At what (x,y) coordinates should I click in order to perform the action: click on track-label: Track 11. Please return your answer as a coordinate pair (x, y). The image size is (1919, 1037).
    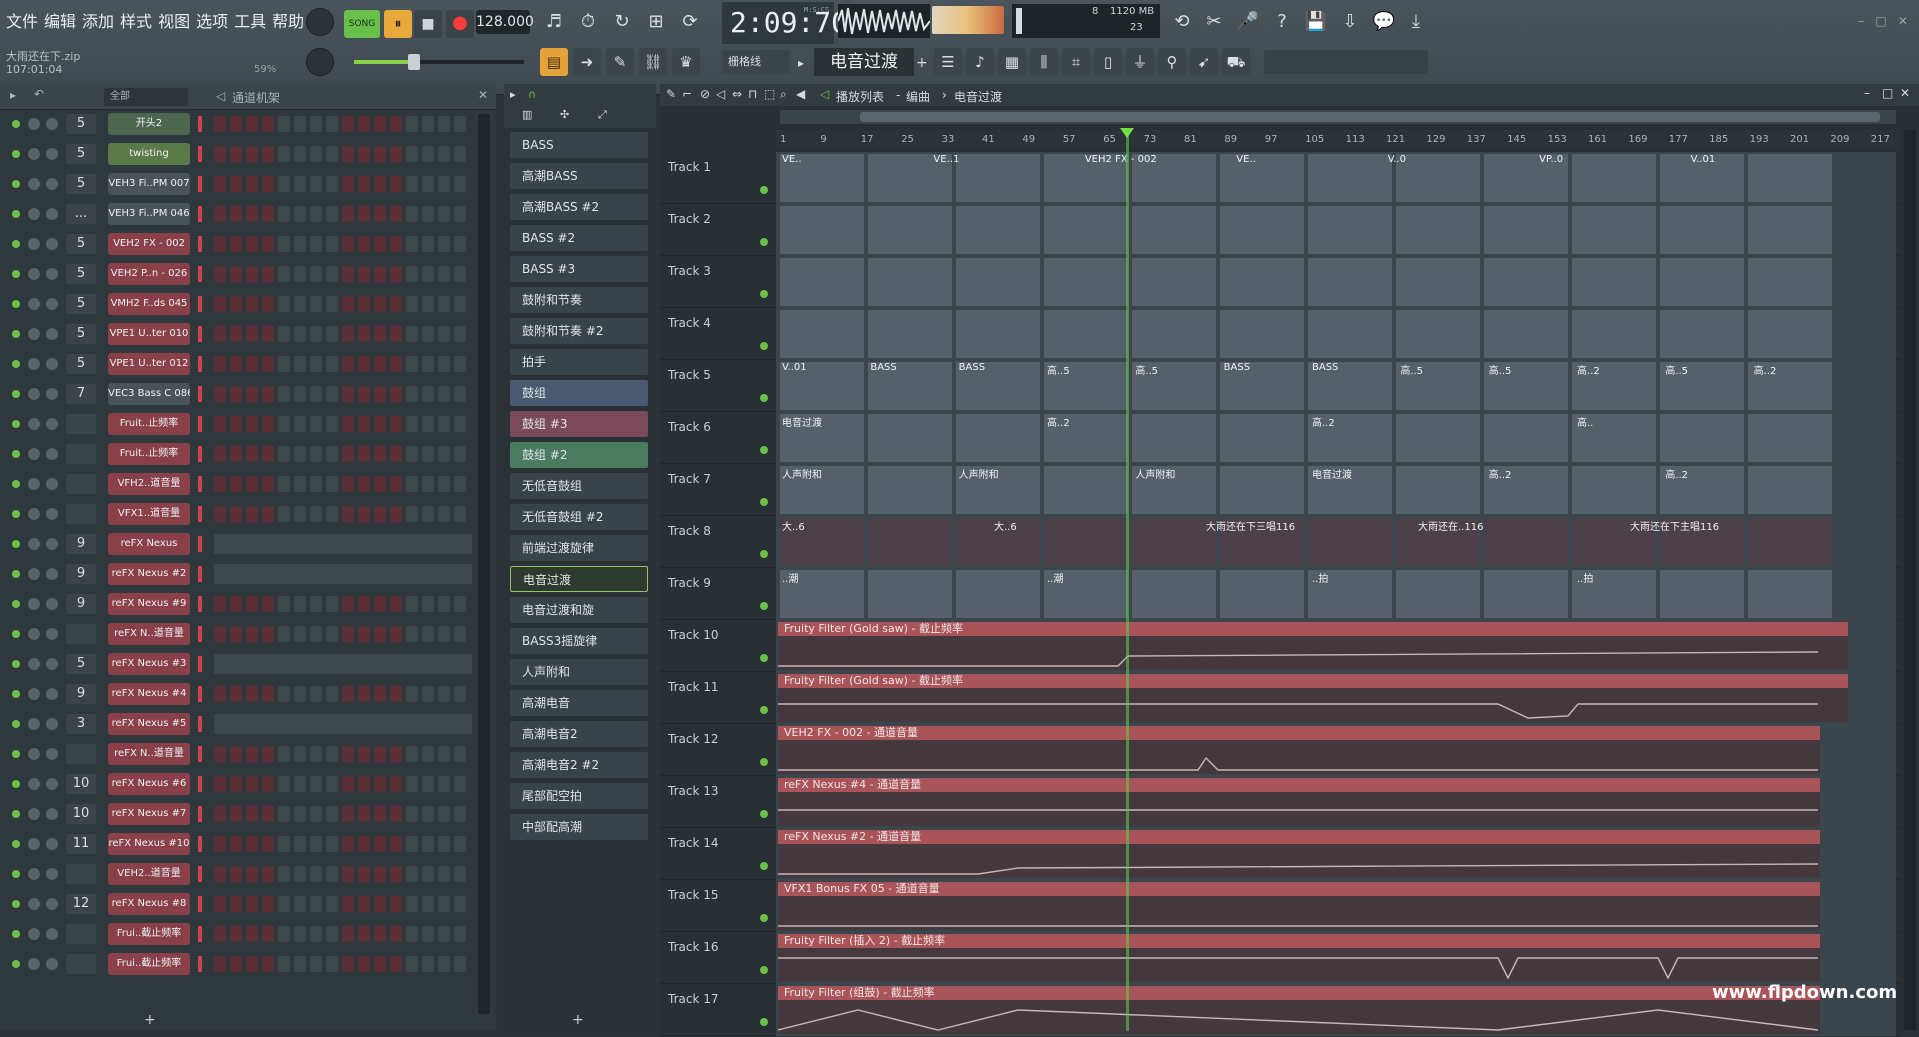
    Looking at the image, I should click on (698, 687).